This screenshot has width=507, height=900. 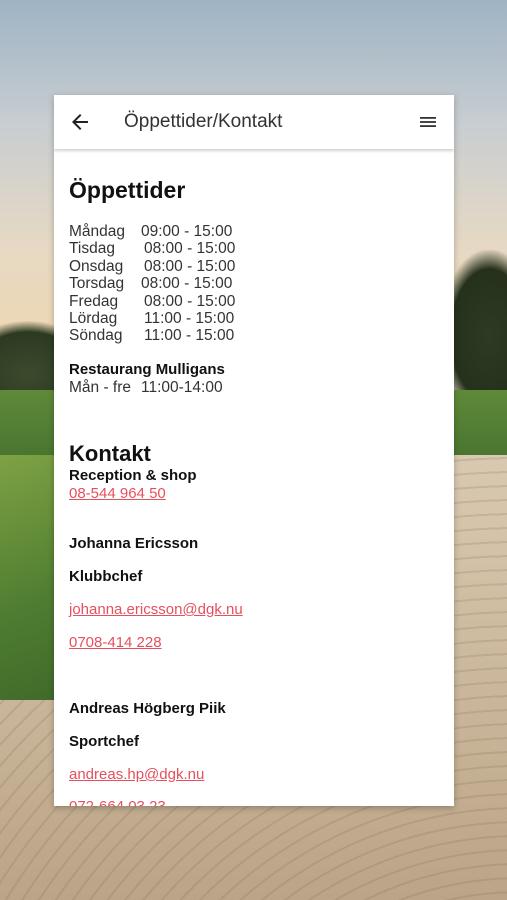 I want to click on hours-row: Fredag 08:00 - 15:00, so click(x=152, y=301).